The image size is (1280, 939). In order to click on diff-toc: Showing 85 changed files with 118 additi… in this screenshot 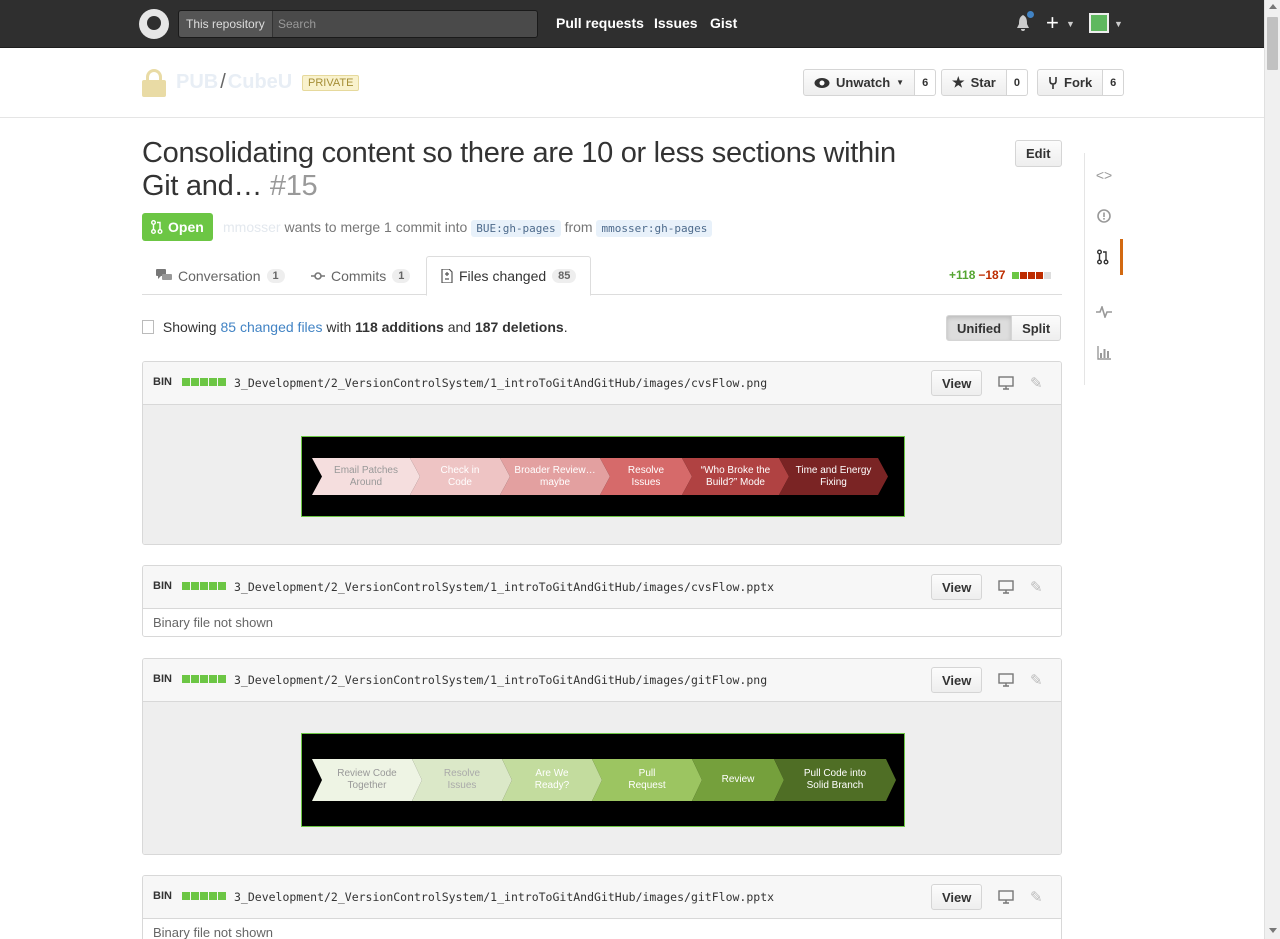, I will do `click(355, 327)`.